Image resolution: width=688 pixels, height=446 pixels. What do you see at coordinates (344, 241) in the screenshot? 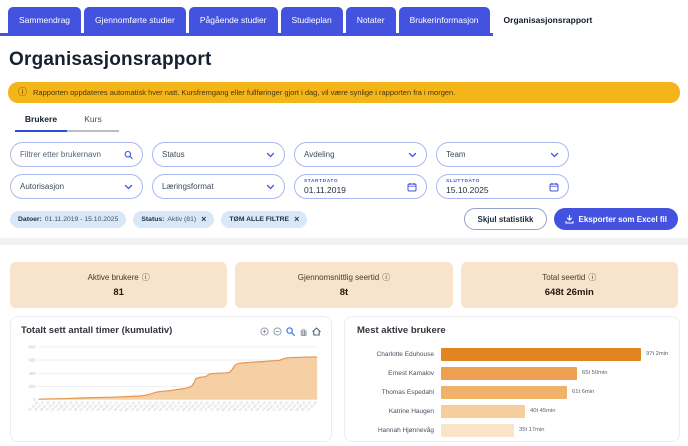
I see `section-divider` at bounding box center [344, 241].